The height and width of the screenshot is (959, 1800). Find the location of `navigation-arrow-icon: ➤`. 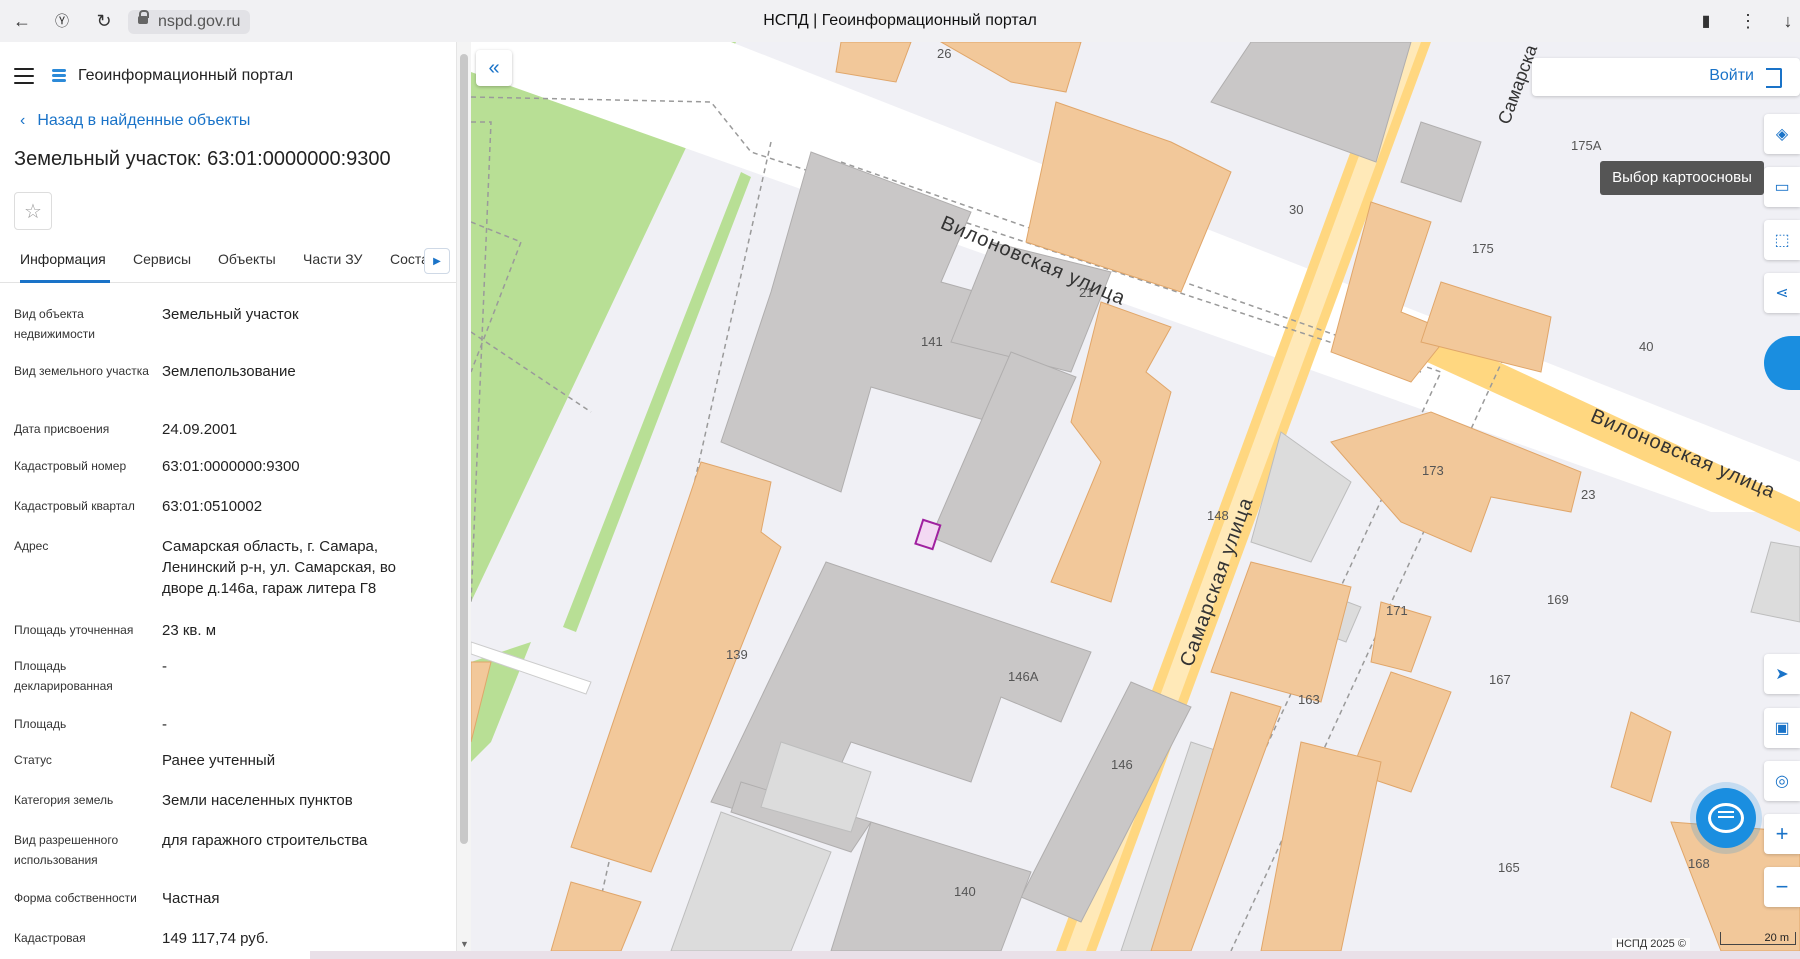

navigation-arrow-icon: ➤ is located at coordinates (1782, 674).